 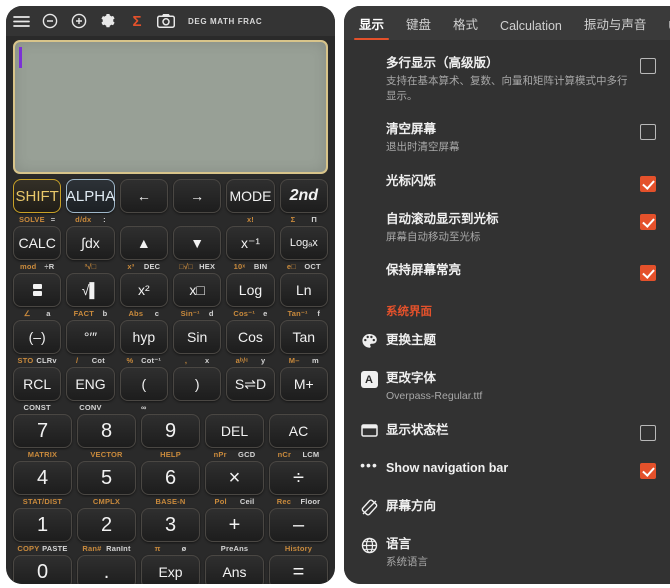 What do you see at coordinates (137, 21) in the screenshot?
I see `sigma-icon: Σ` at bounding box center [137, 21].